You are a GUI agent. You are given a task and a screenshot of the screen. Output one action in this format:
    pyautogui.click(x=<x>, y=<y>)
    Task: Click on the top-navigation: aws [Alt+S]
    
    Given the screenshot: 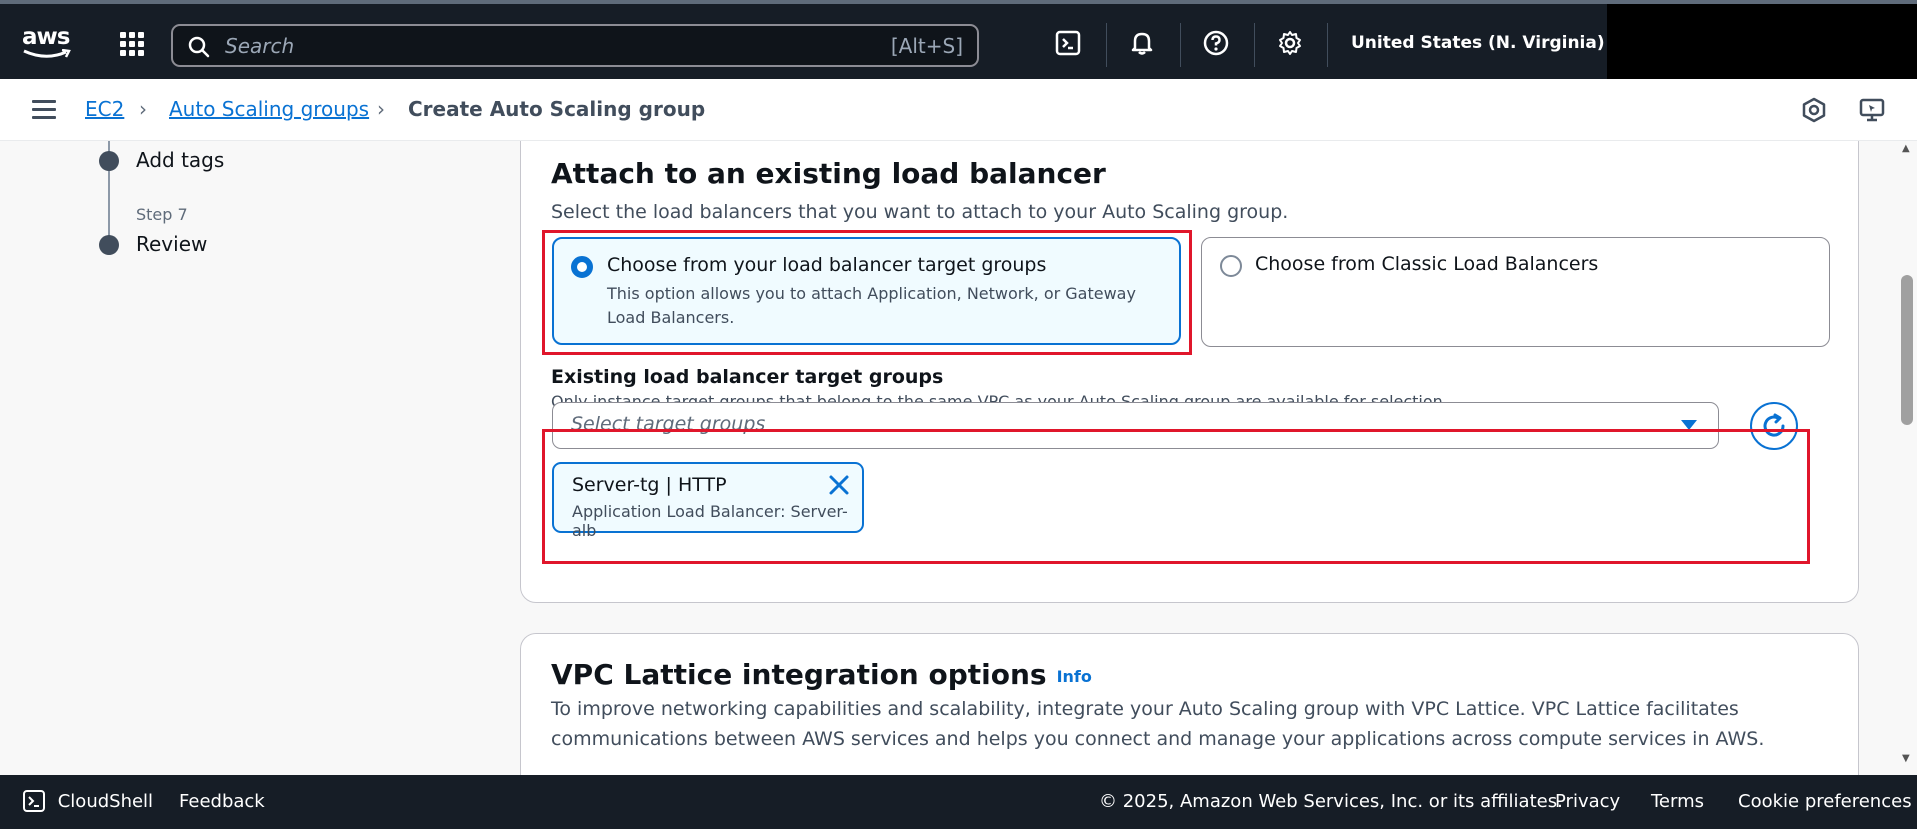 What is the action you would take?
    pyautogui.click(x=958, y=39)
    